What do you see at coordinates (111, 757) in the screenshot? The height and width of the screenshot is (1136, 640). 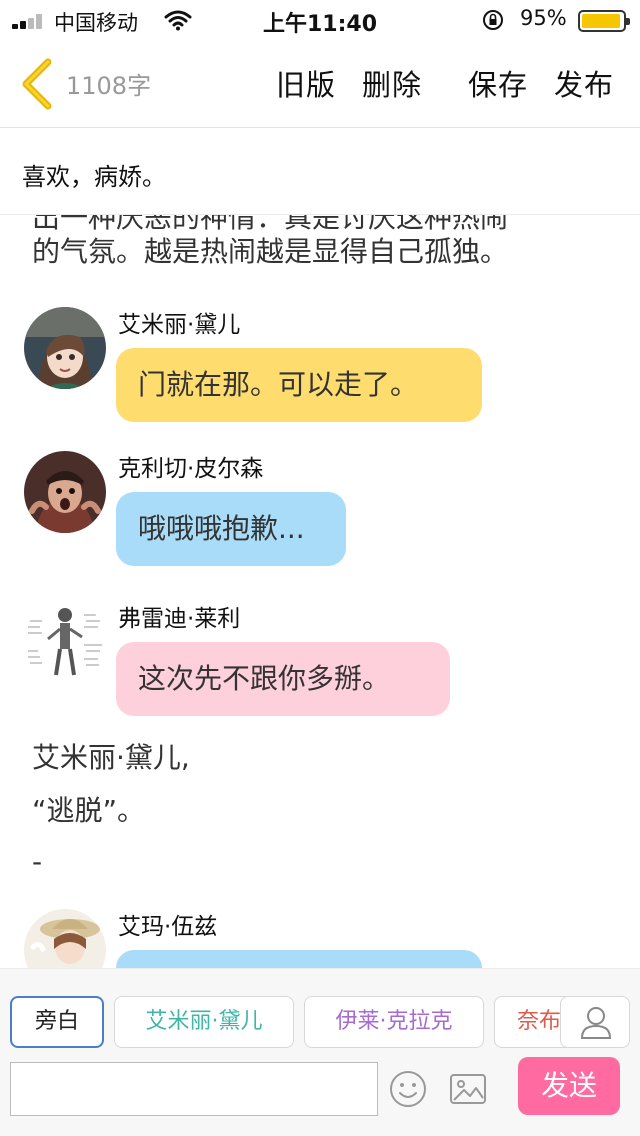 I see `narration-line: 艾米丽·黛儿,` at bounding box center [111, 757].